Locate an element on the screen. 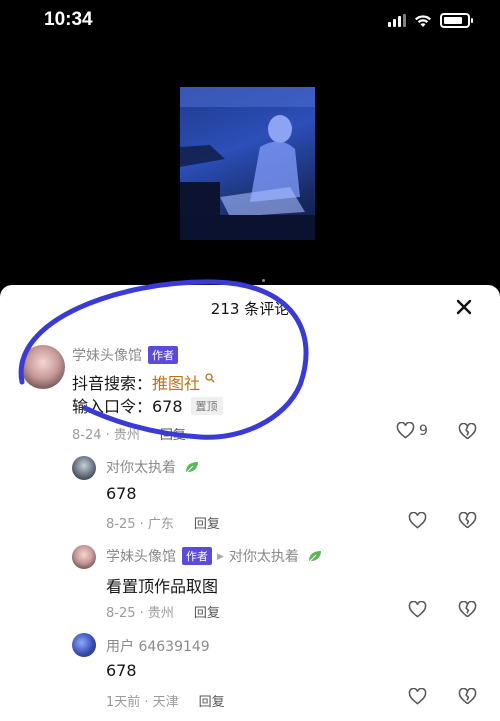  status-icons is located at coordinates (430, 20).